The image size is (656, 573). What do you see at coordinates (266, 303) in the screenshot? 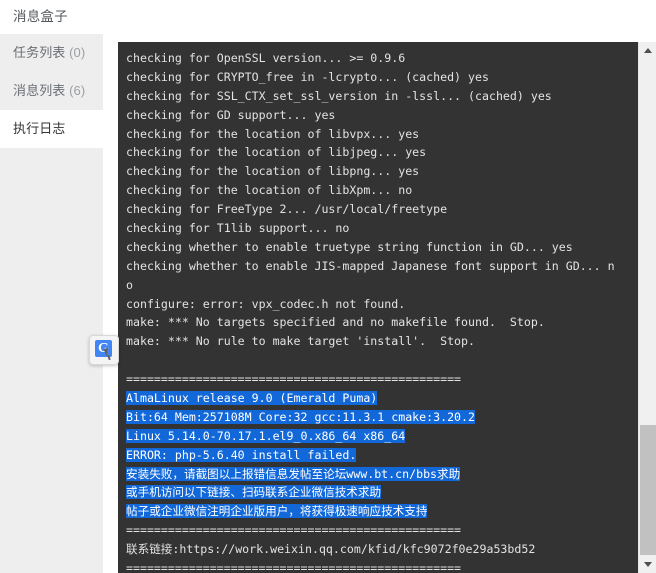
I see `log-line: configure: error: vpx_codec.h not found.` at bounding box center [266, 303].